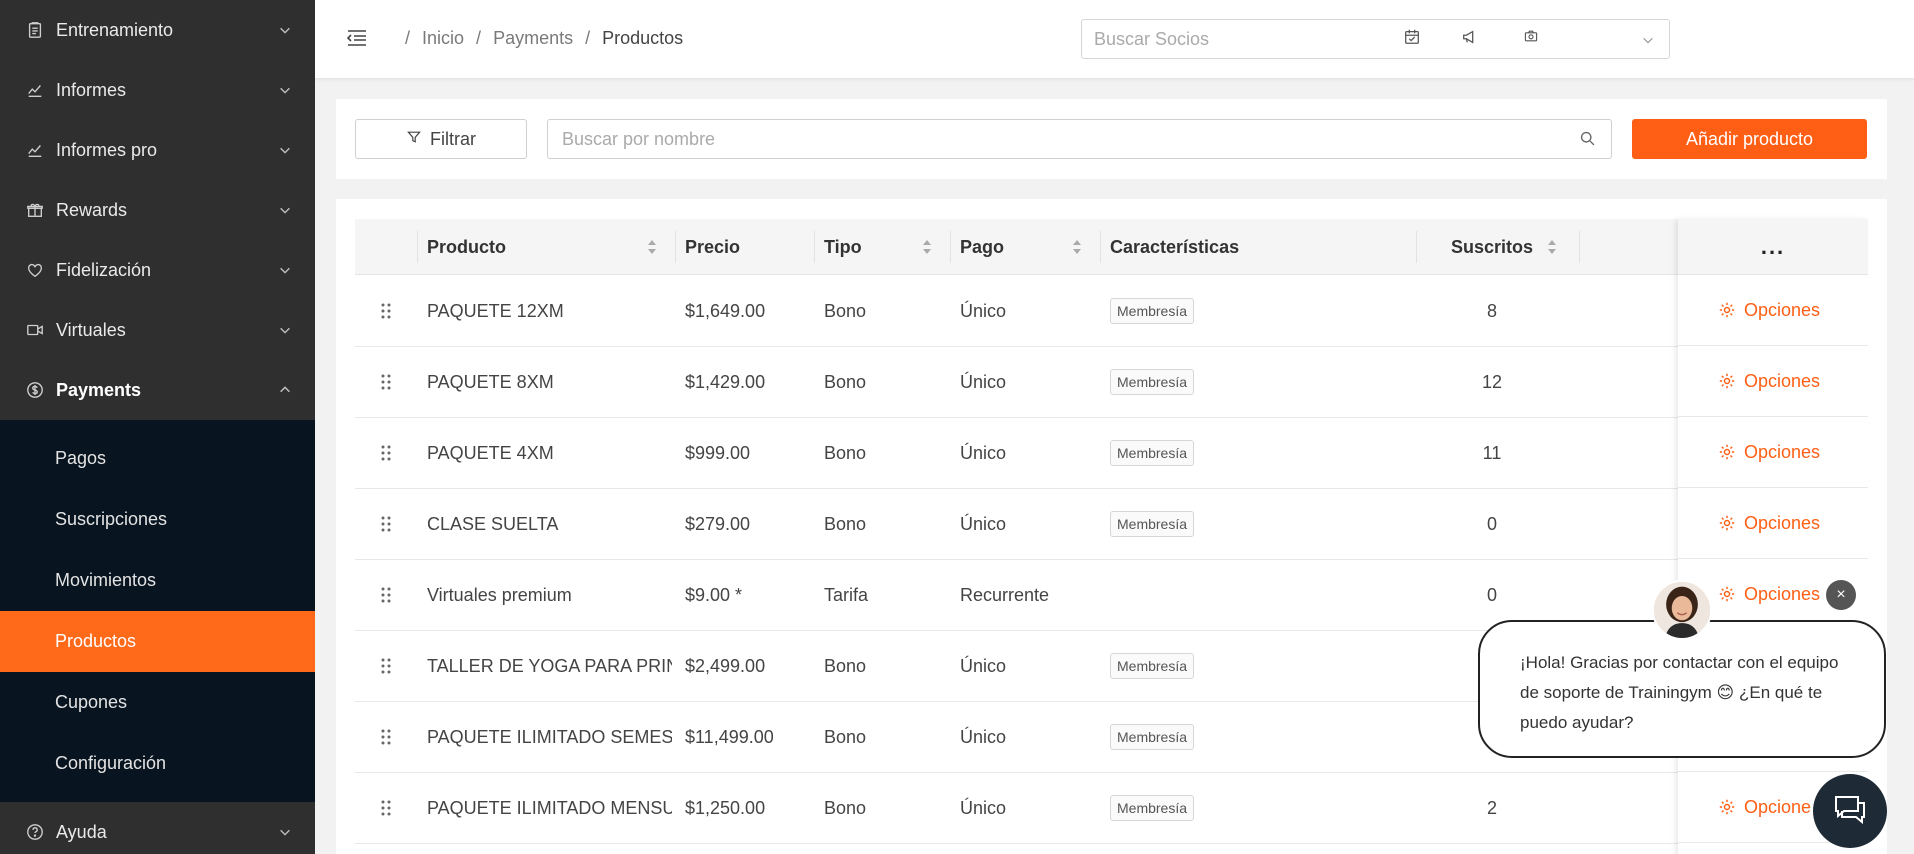 The width and height of the screenshot is (1914, 854). What do you see at coordinates (35, 210) in the screenshot?
I see `gift-icon` at bounding box center [35, 210].